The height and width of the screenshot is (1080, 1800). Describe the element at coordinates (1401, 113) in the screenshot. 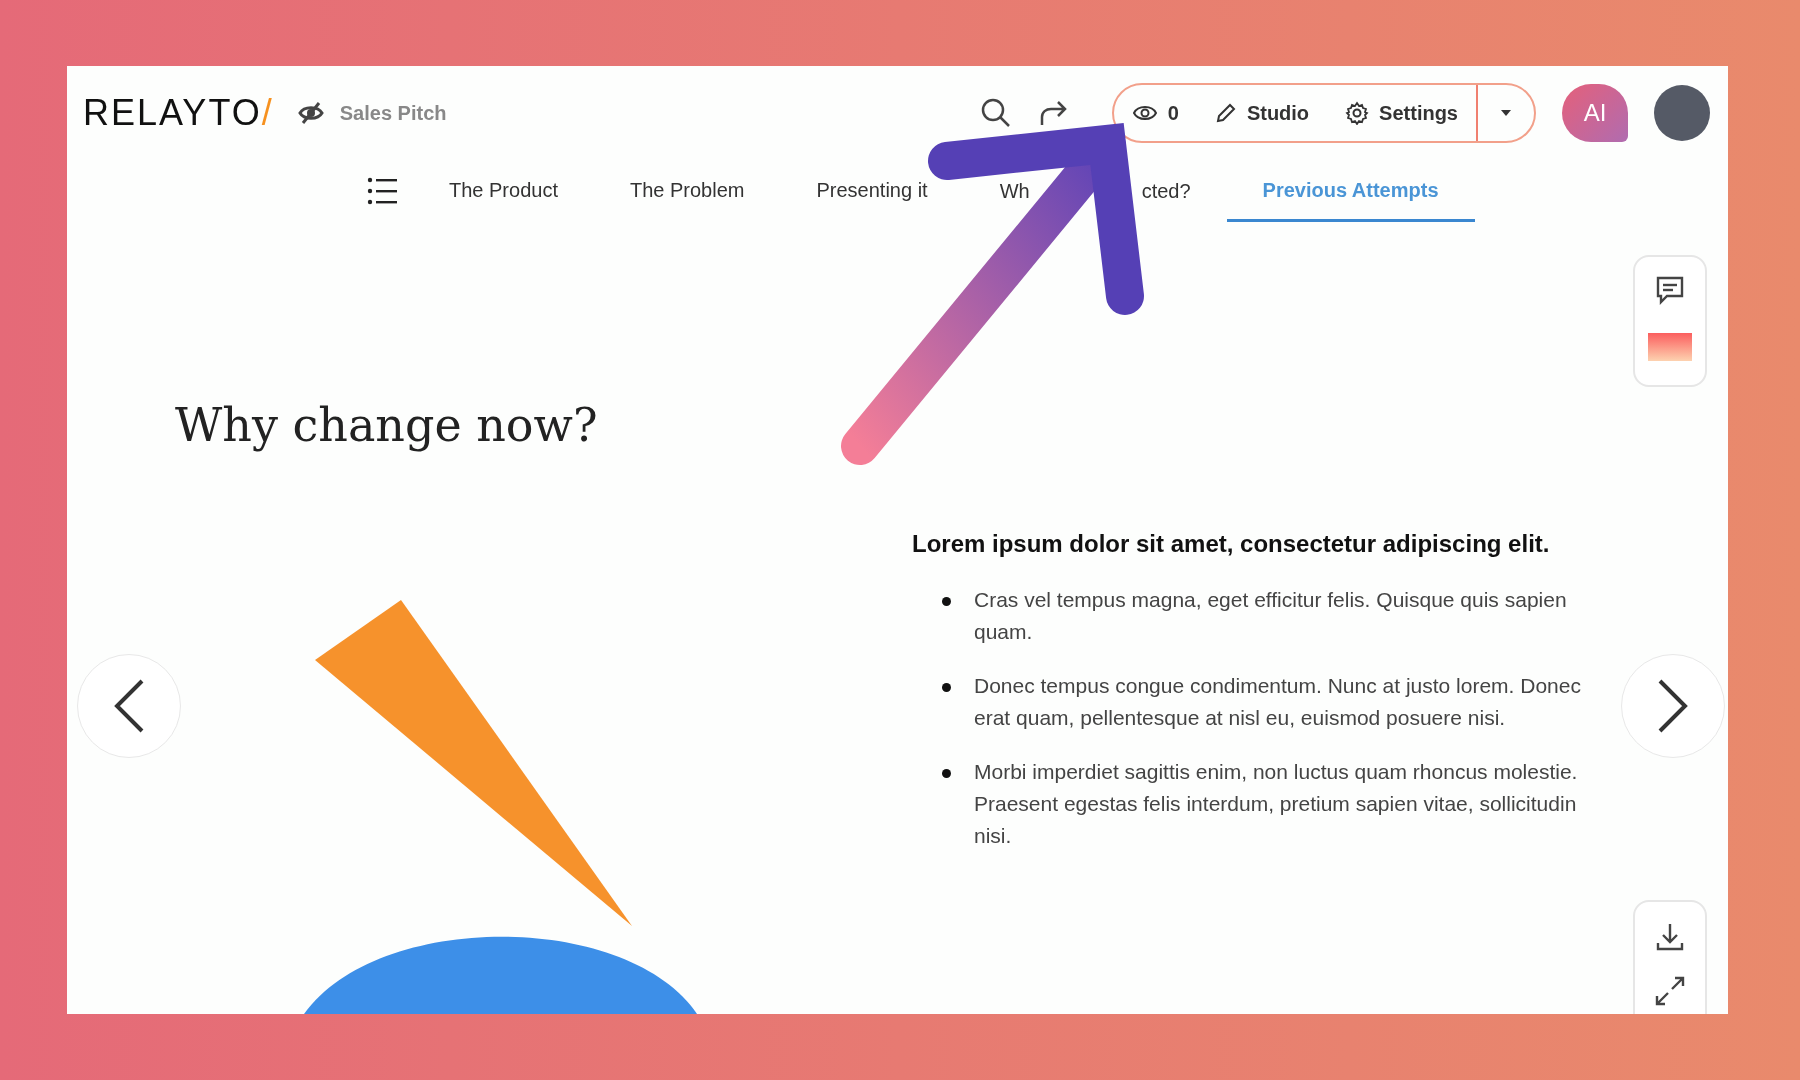

I see `settings-button: Settings` at that location.